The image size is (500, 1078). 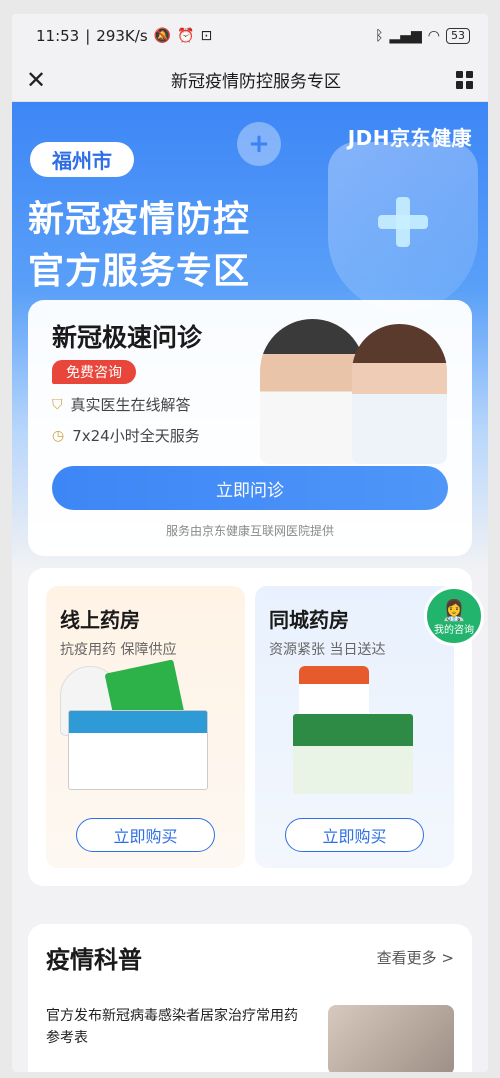 What do you see at coordinates (355, 389) in the screenshot?
I see `doctors-image` at bounding box center [355, 389].